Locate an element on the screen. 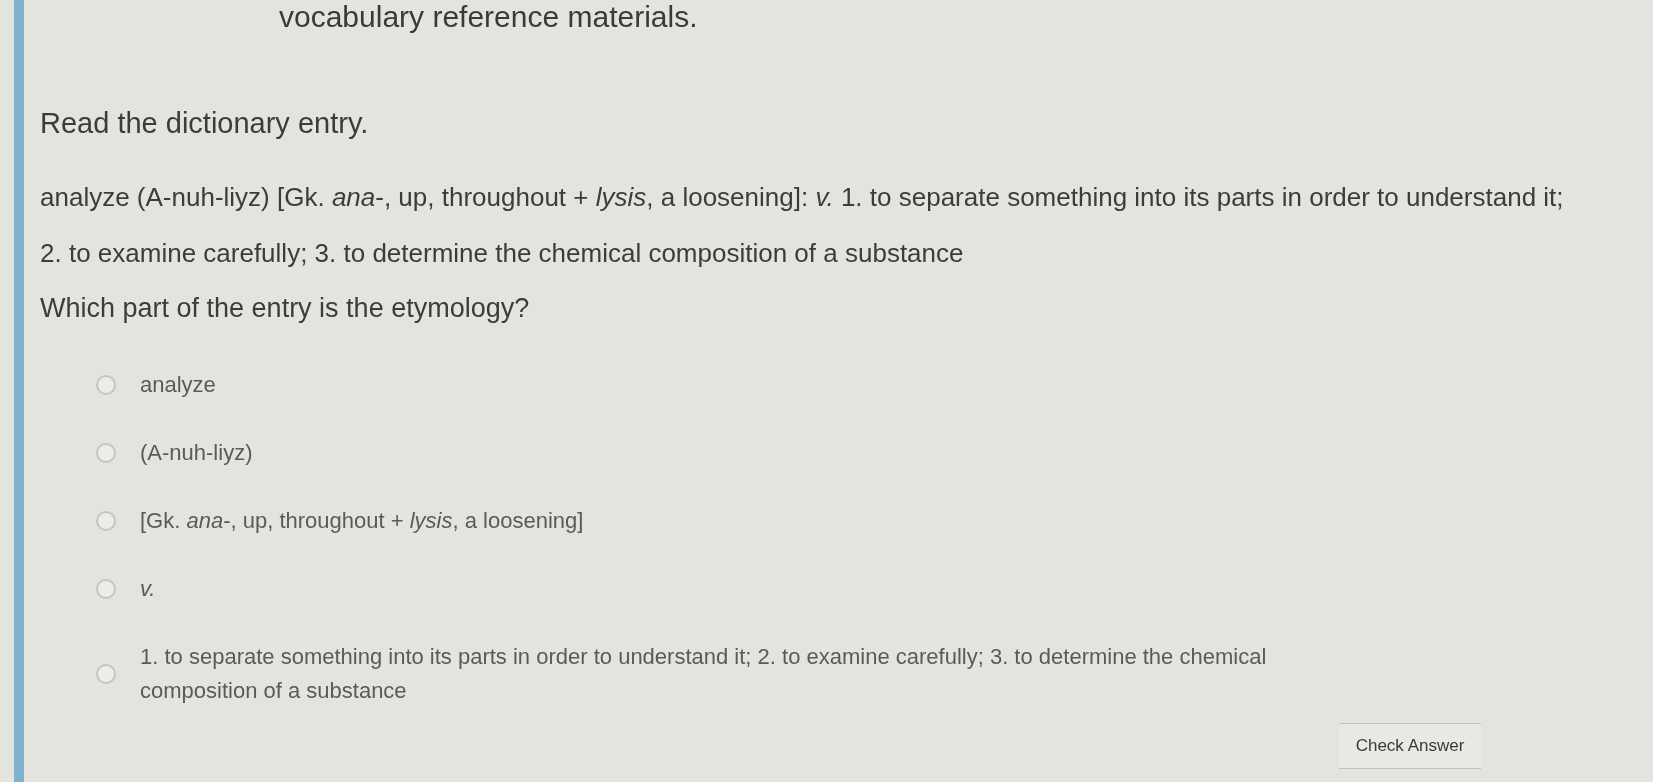  instruction-text: Read the dictionary entry. is located at coordinates (204, 123).